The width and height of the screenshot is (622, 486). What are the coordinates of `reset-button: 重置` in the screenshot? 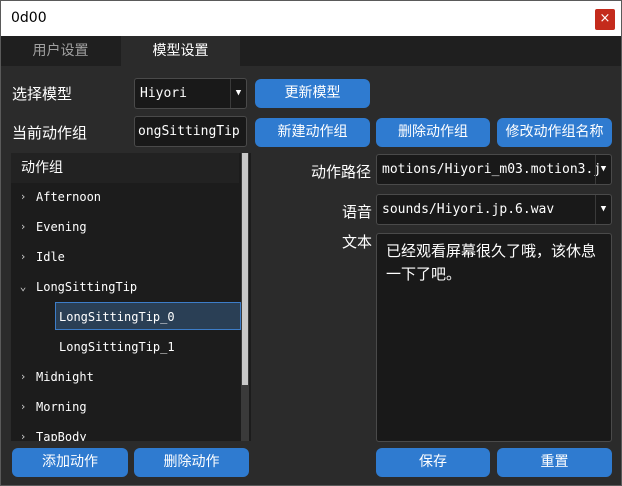 It's located at (554, 462).